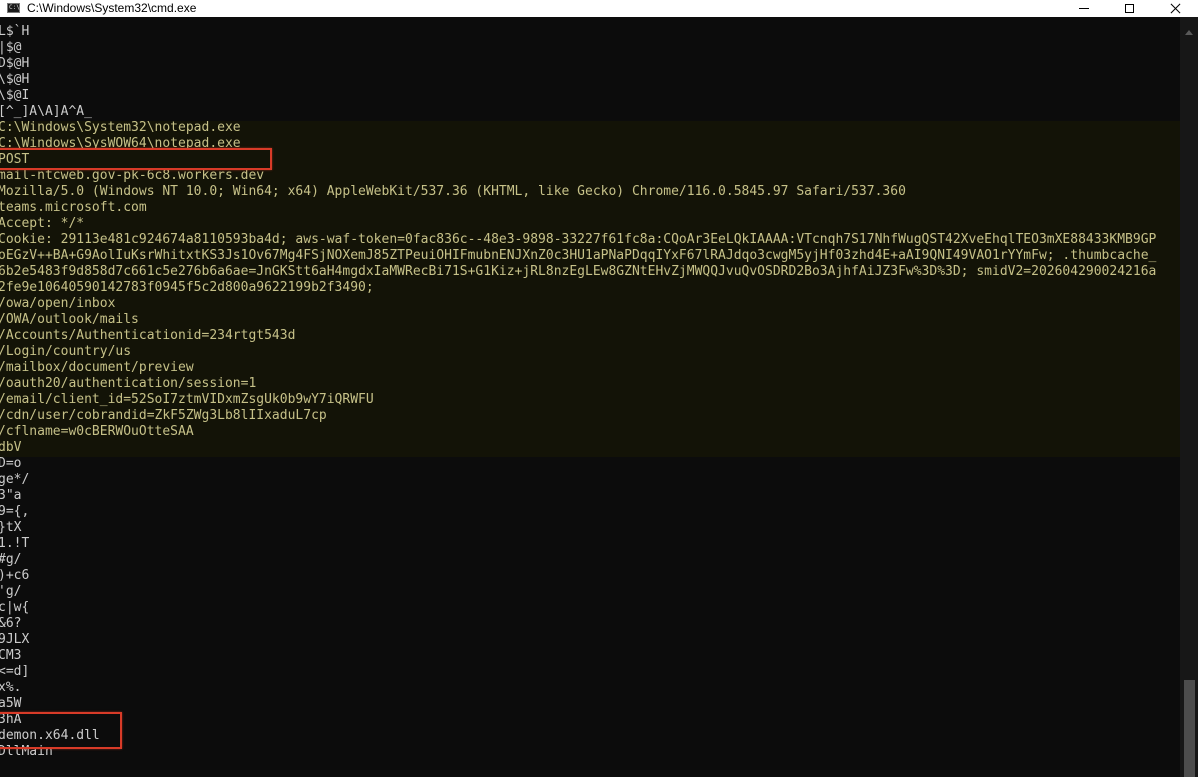 This screenshot has height=777, width=1198. What do you see at coordinates (26, 751) in the screenshot?
I see `console-line: DllMain` at bounding box center [26, 751].